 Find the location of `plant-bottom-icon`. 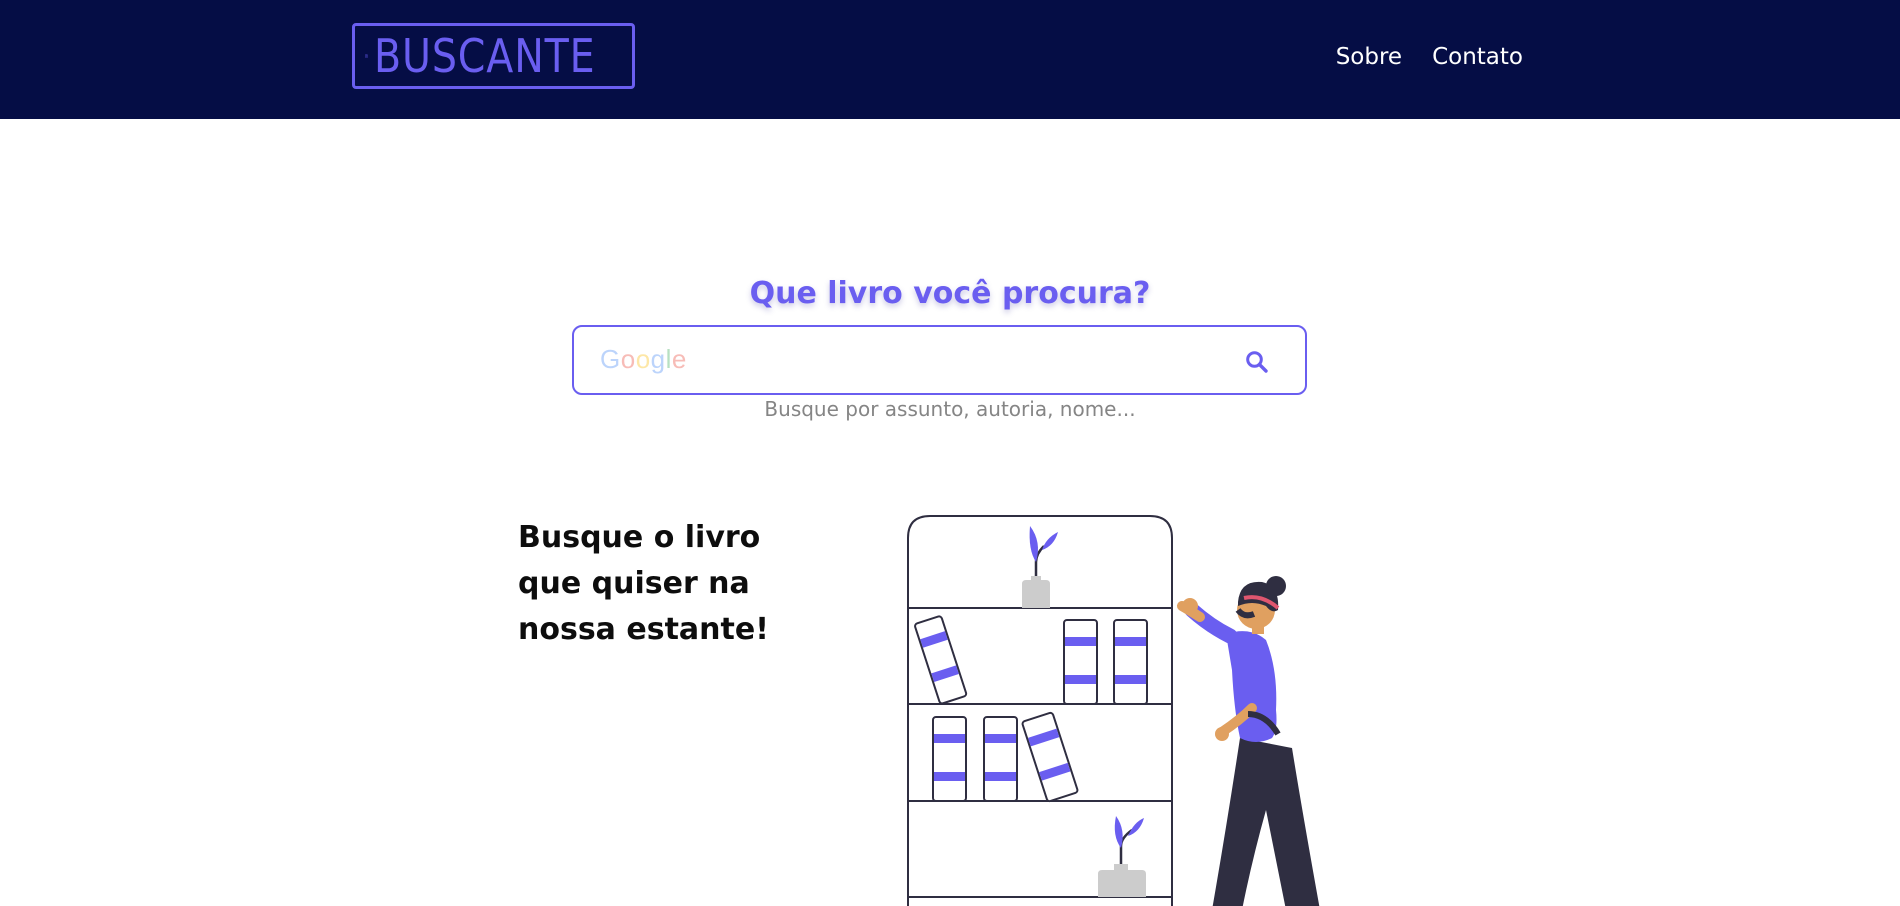

plant-bottom-icon is located at coordinates (1122, 856).